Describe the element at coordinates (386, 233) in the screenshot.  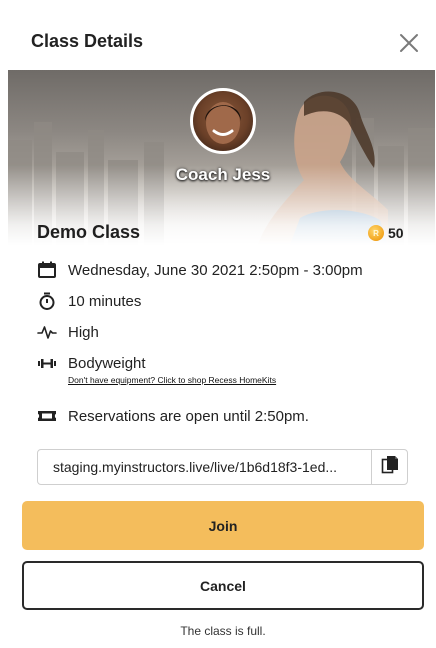
I see `points-badge: R 50` at that location.